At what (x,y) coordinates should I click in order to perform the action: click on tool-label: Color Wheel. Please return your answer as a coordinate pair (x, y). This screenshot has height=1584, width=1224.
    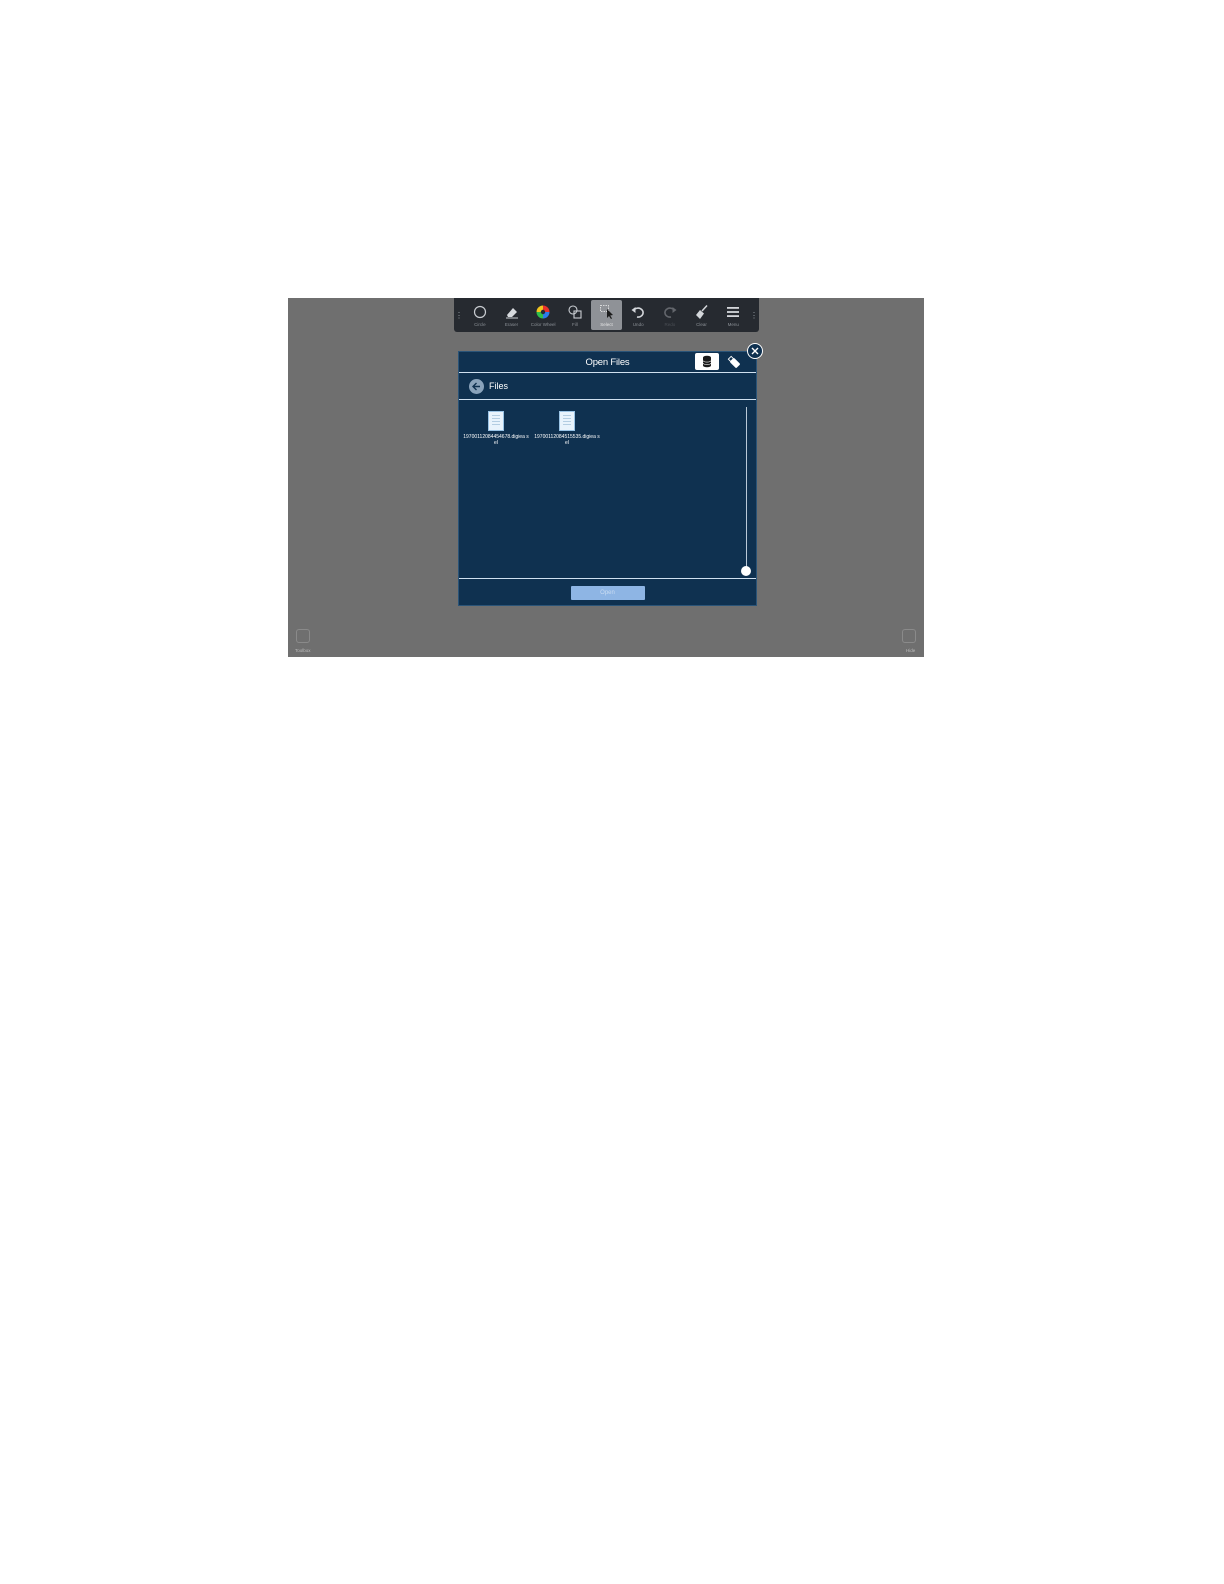
    Looking at the image, I should click on (543, 324).